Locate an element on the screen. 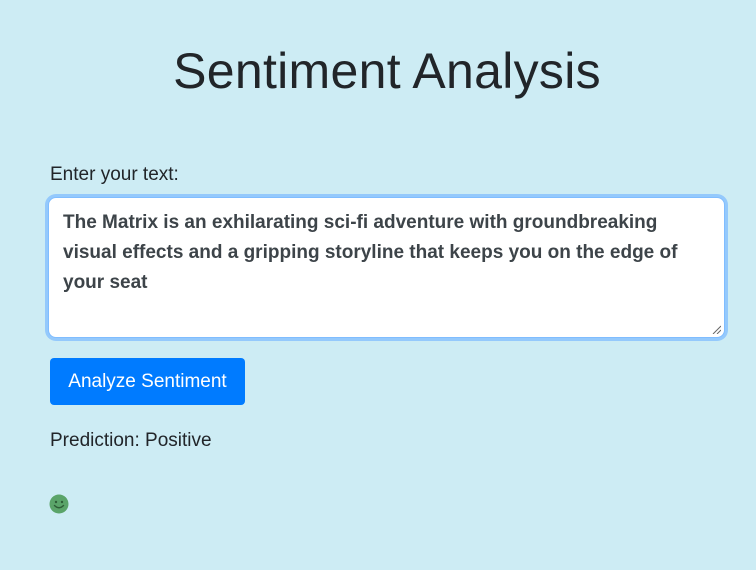 Image resolution: width=756 pixels, height=570 pixels. prediction-result: Prediction: Positive is located at coordinates (131, 440).